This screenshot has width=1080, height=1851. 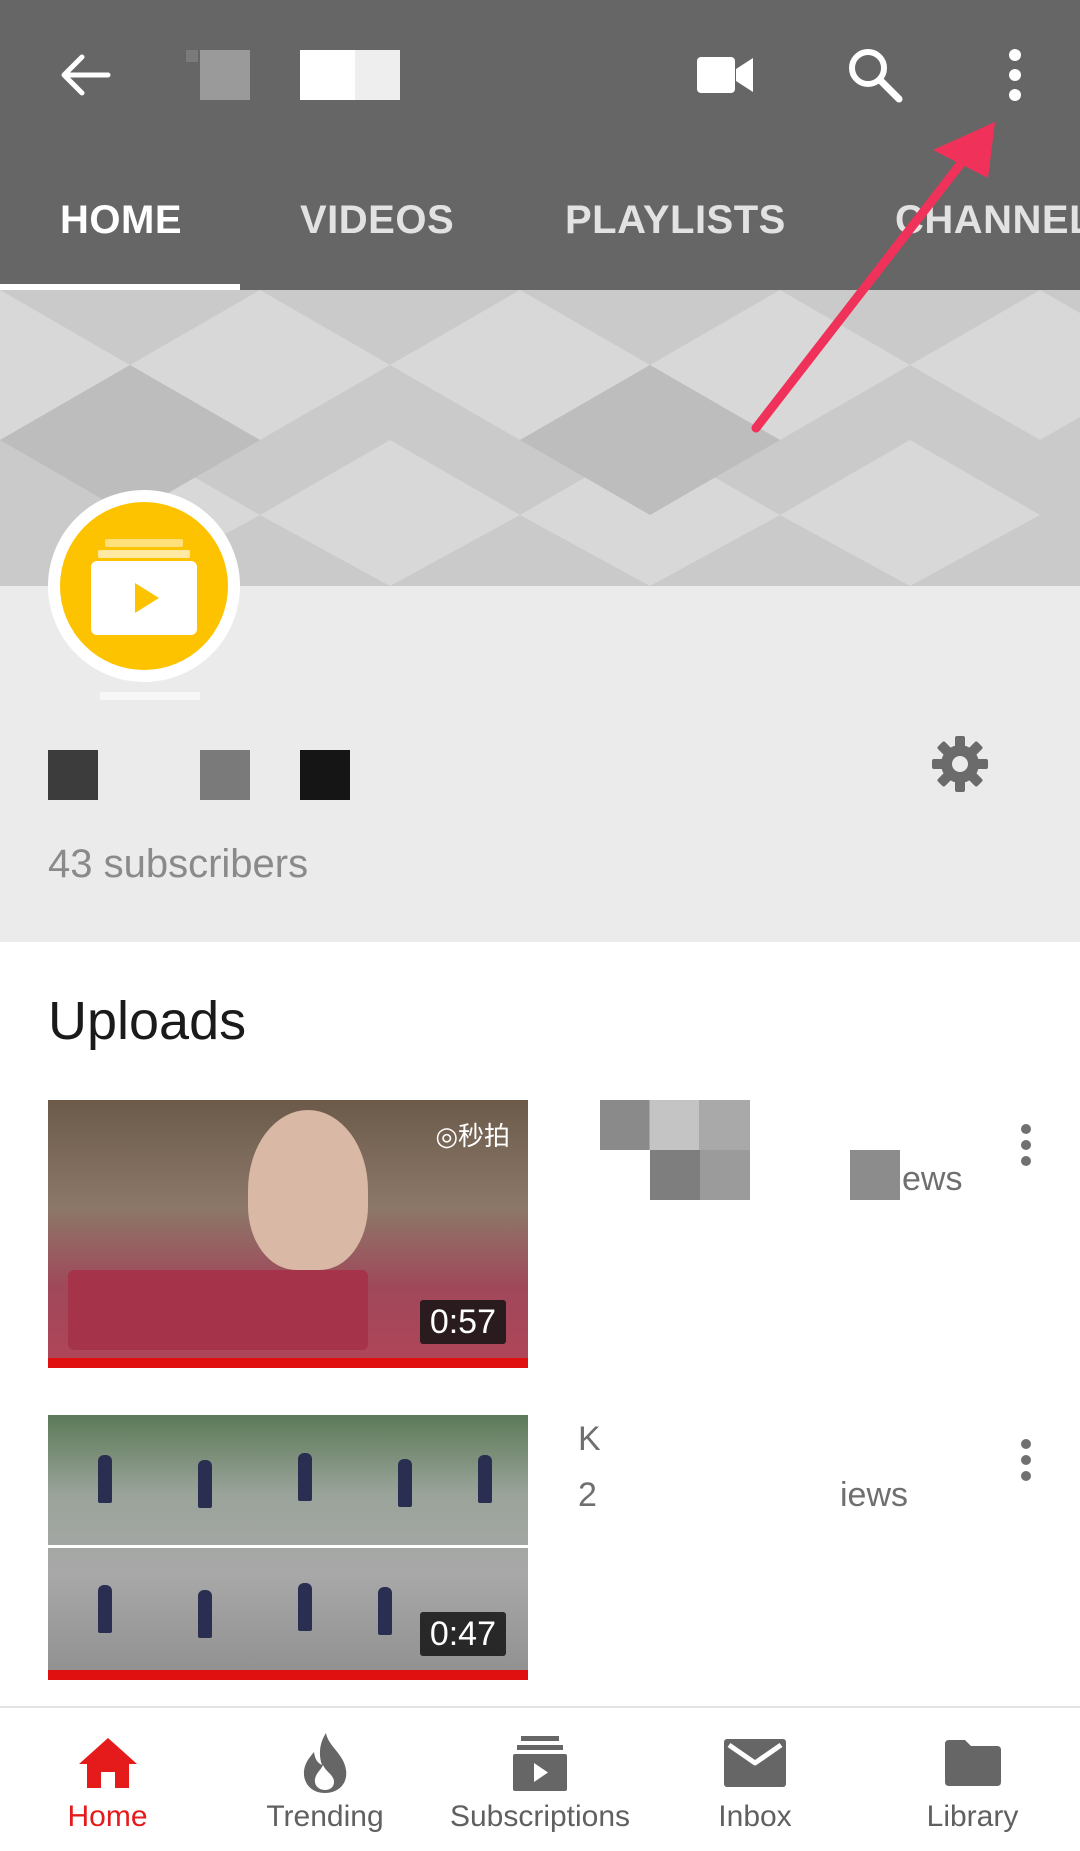 I want to click on nav-label: Library, so click(x=972, y=1816).